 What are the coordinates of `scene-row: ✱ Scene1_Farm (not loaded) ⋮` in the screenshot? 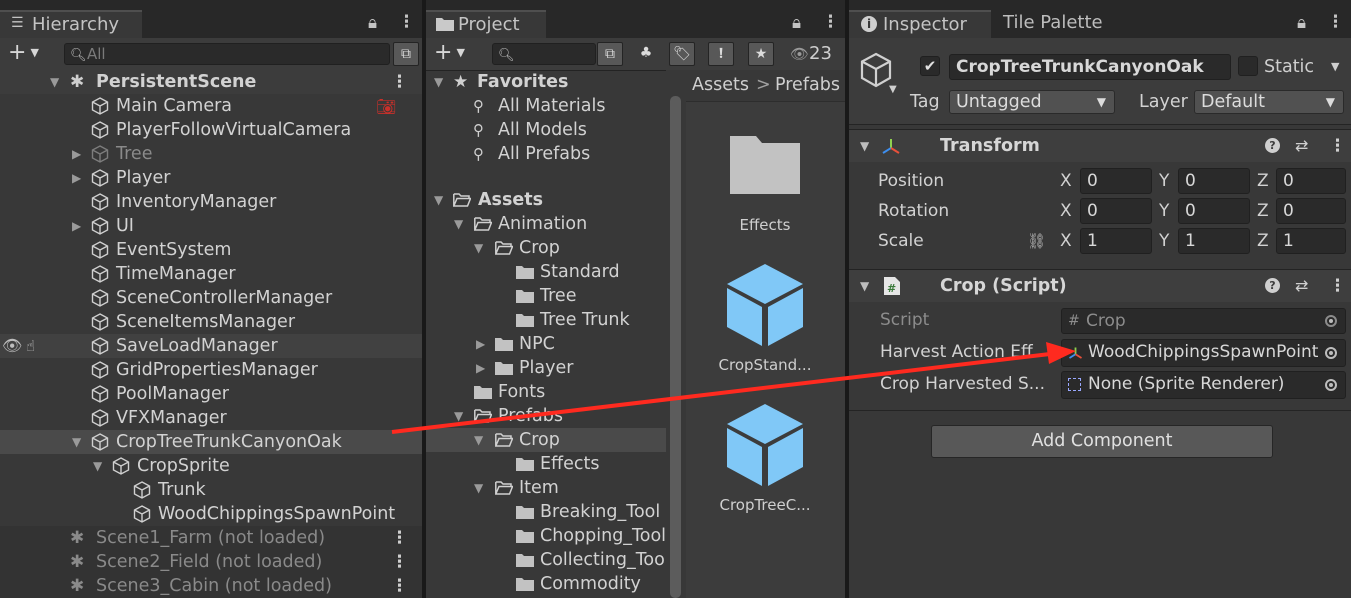 It's located at (211, 538).